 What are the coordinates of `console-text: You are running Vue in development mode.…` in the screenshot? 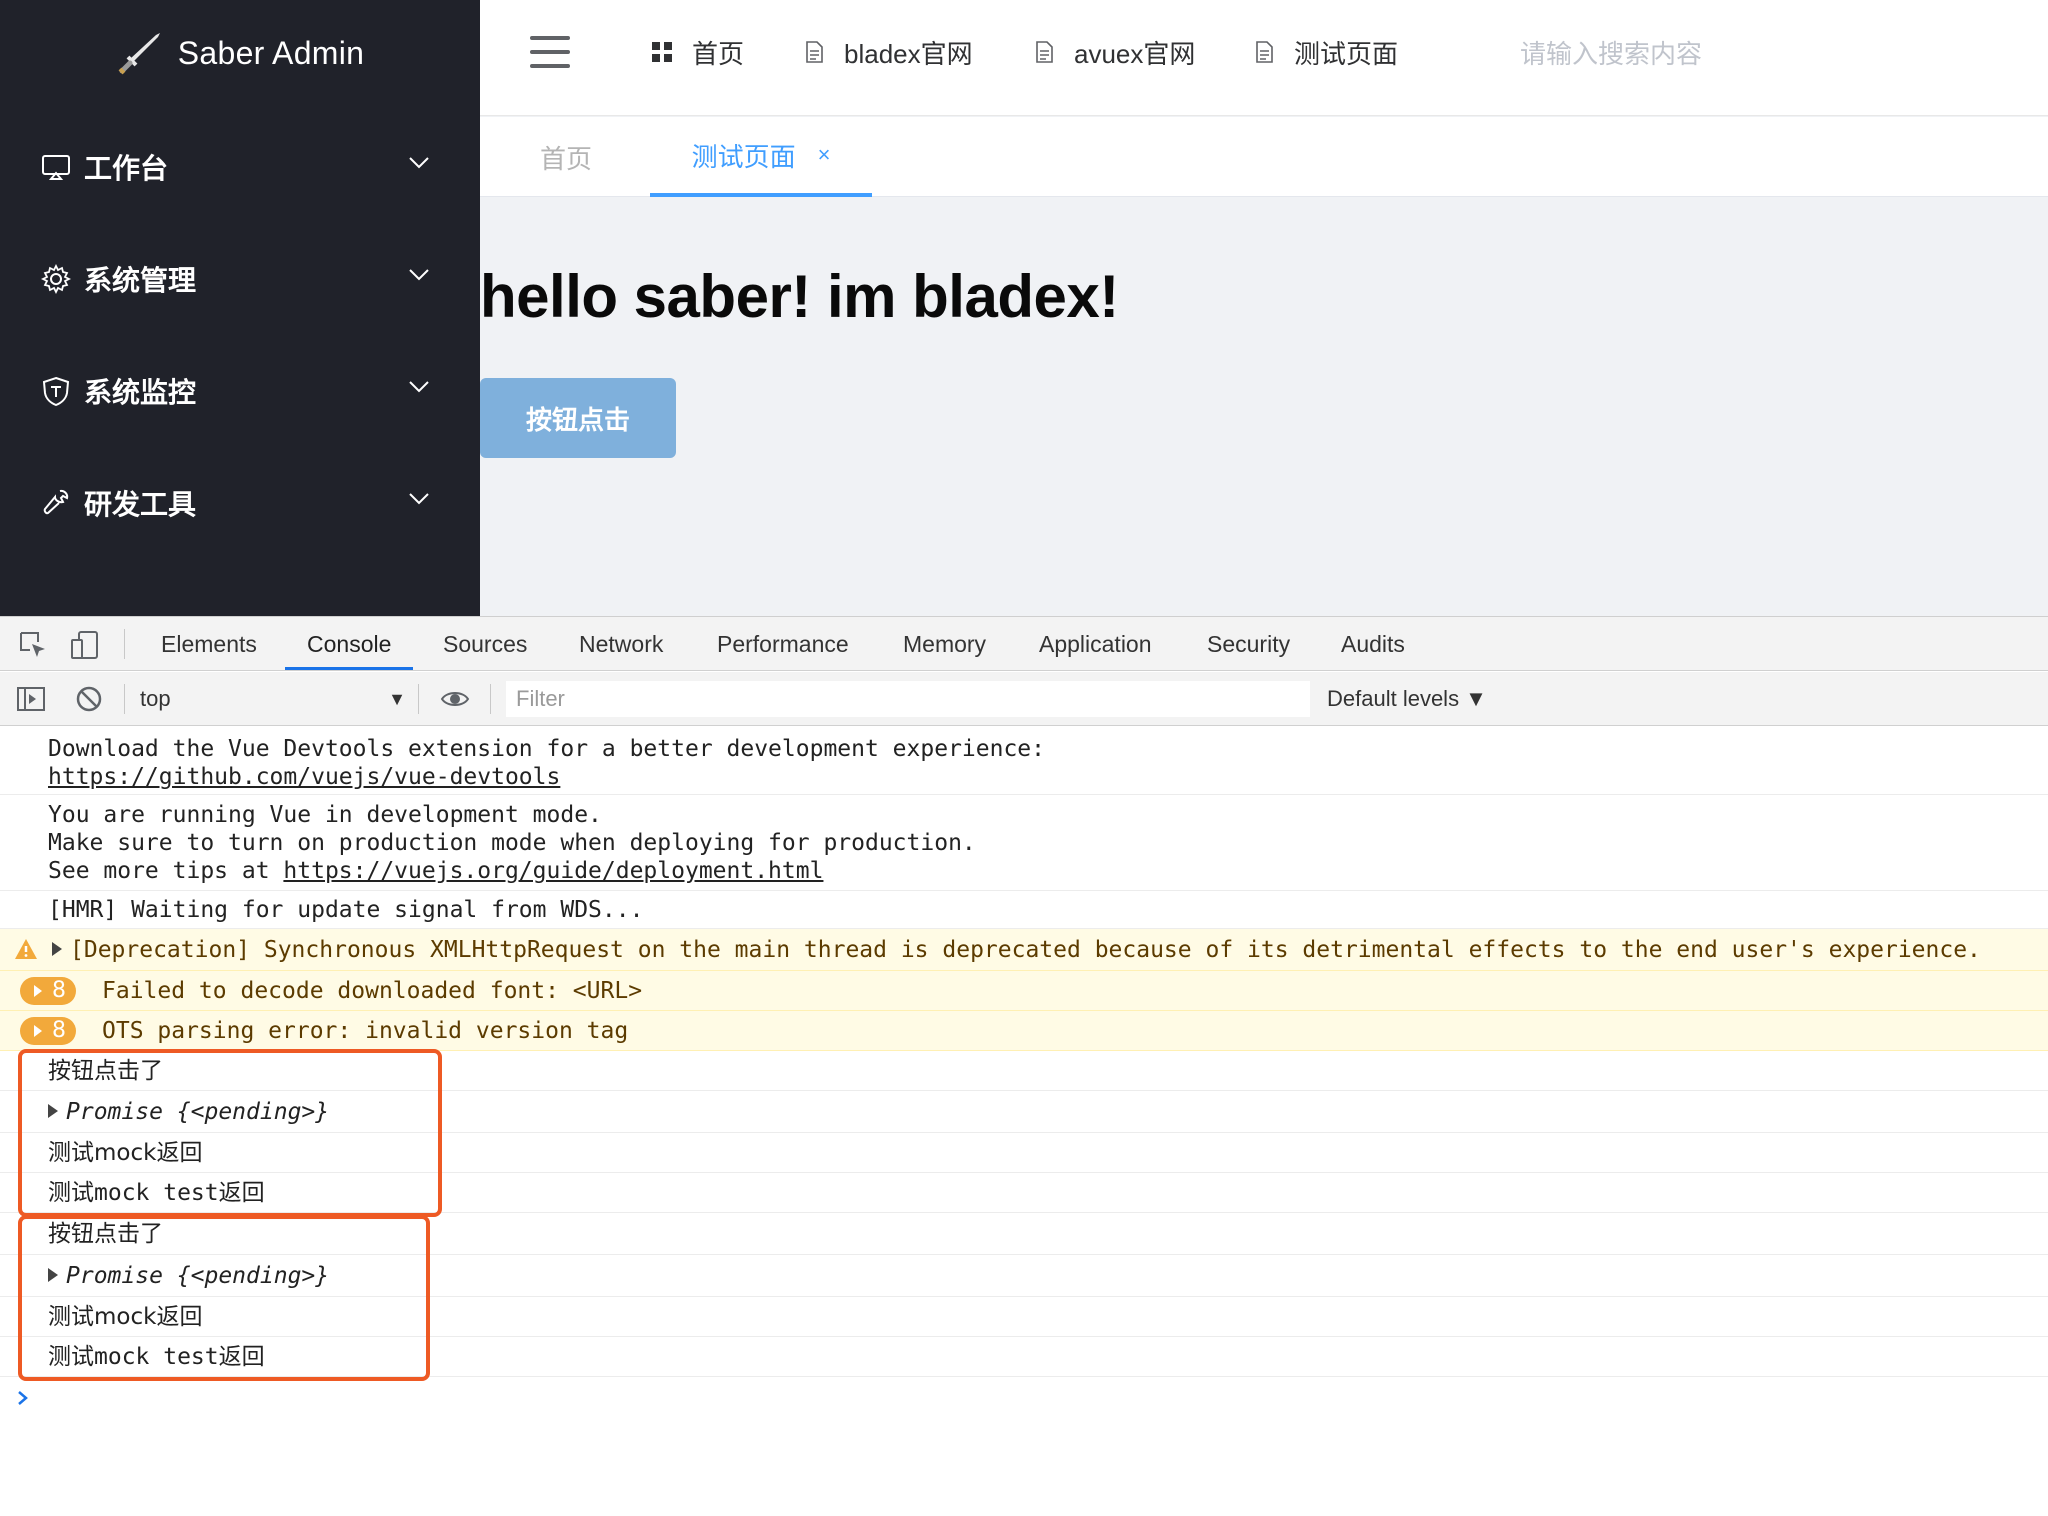 It's located at (512, 843).